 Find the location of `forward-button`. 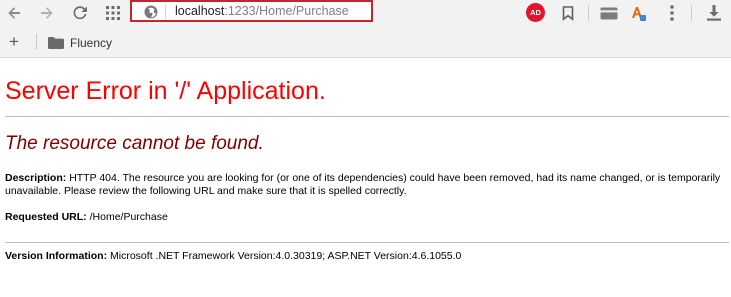

forward-button is located at coordinates (47, 13).